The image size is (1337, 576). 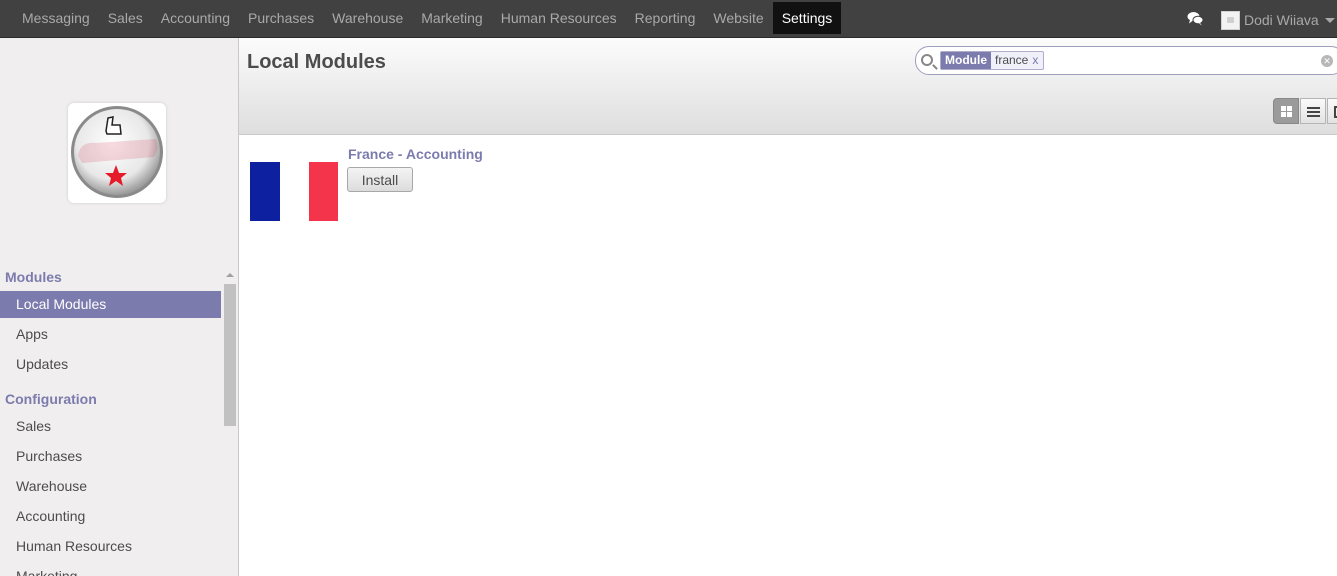 I want to click on sidebar-item-local-modules: Local Modules, so click(x=110, y=304).